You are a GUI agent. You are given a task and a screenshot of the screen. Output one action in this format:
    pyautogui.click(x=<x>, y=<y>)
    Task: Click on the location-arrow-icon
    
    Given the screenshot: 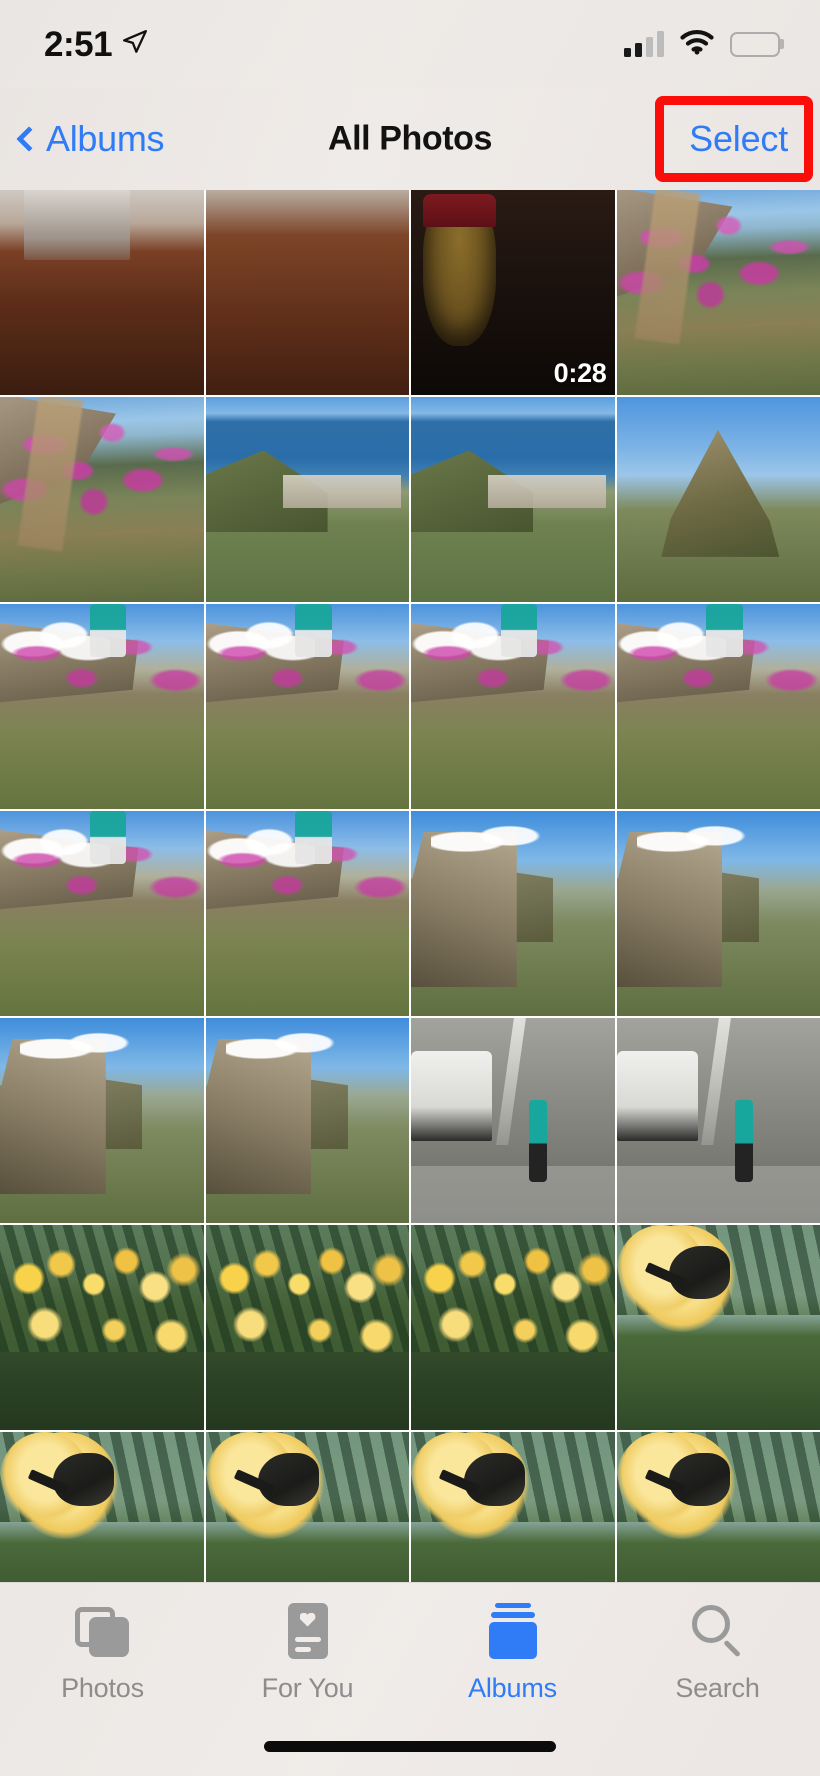 What is the action you would take?
    pyautogui.click(x=135, y=44)
    